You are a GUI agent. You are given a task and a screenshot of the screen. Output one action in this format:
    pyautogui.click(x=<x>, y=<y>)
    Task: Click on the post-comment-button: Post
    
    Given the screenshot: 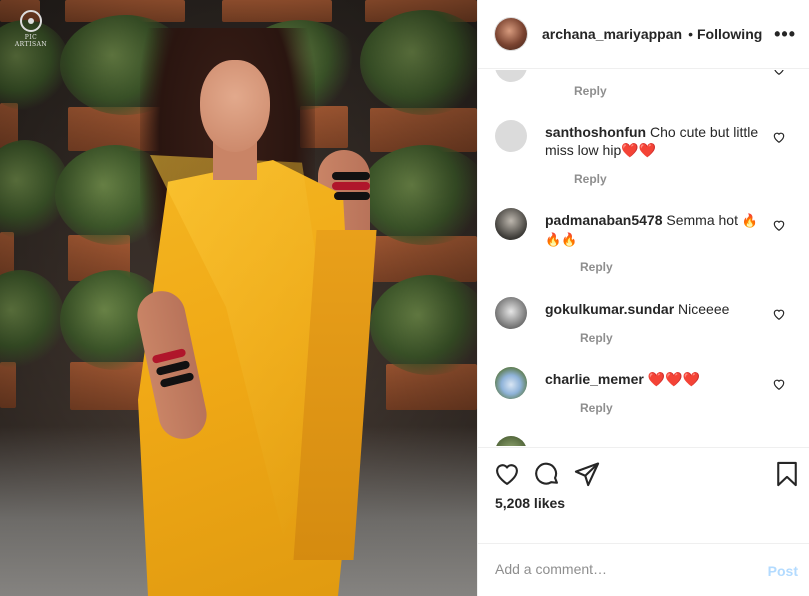 What is the action you would take?
    pyautogui.click(x=783, y=571)
    